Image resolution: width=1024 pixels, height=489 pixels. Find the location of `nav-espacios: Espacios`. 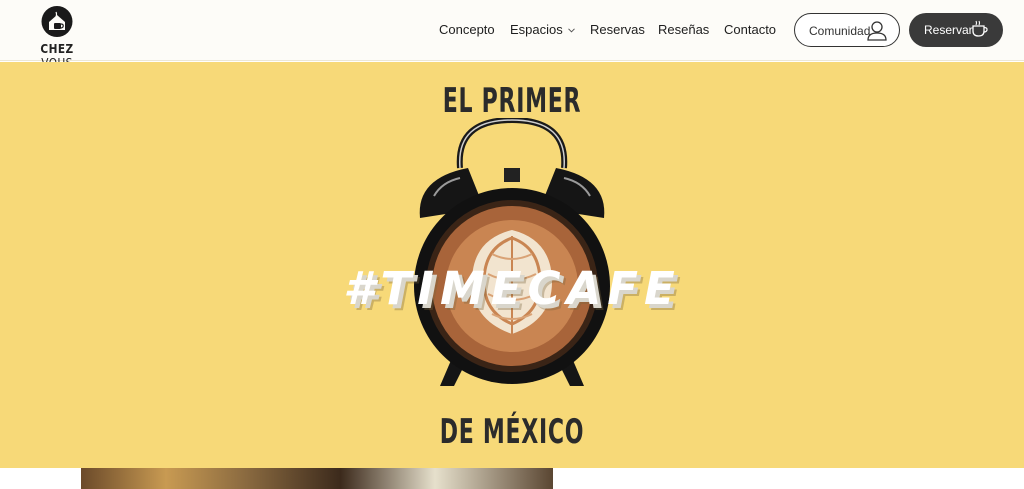

nav-espacios: Espacios is located at coordinates (542, 29).